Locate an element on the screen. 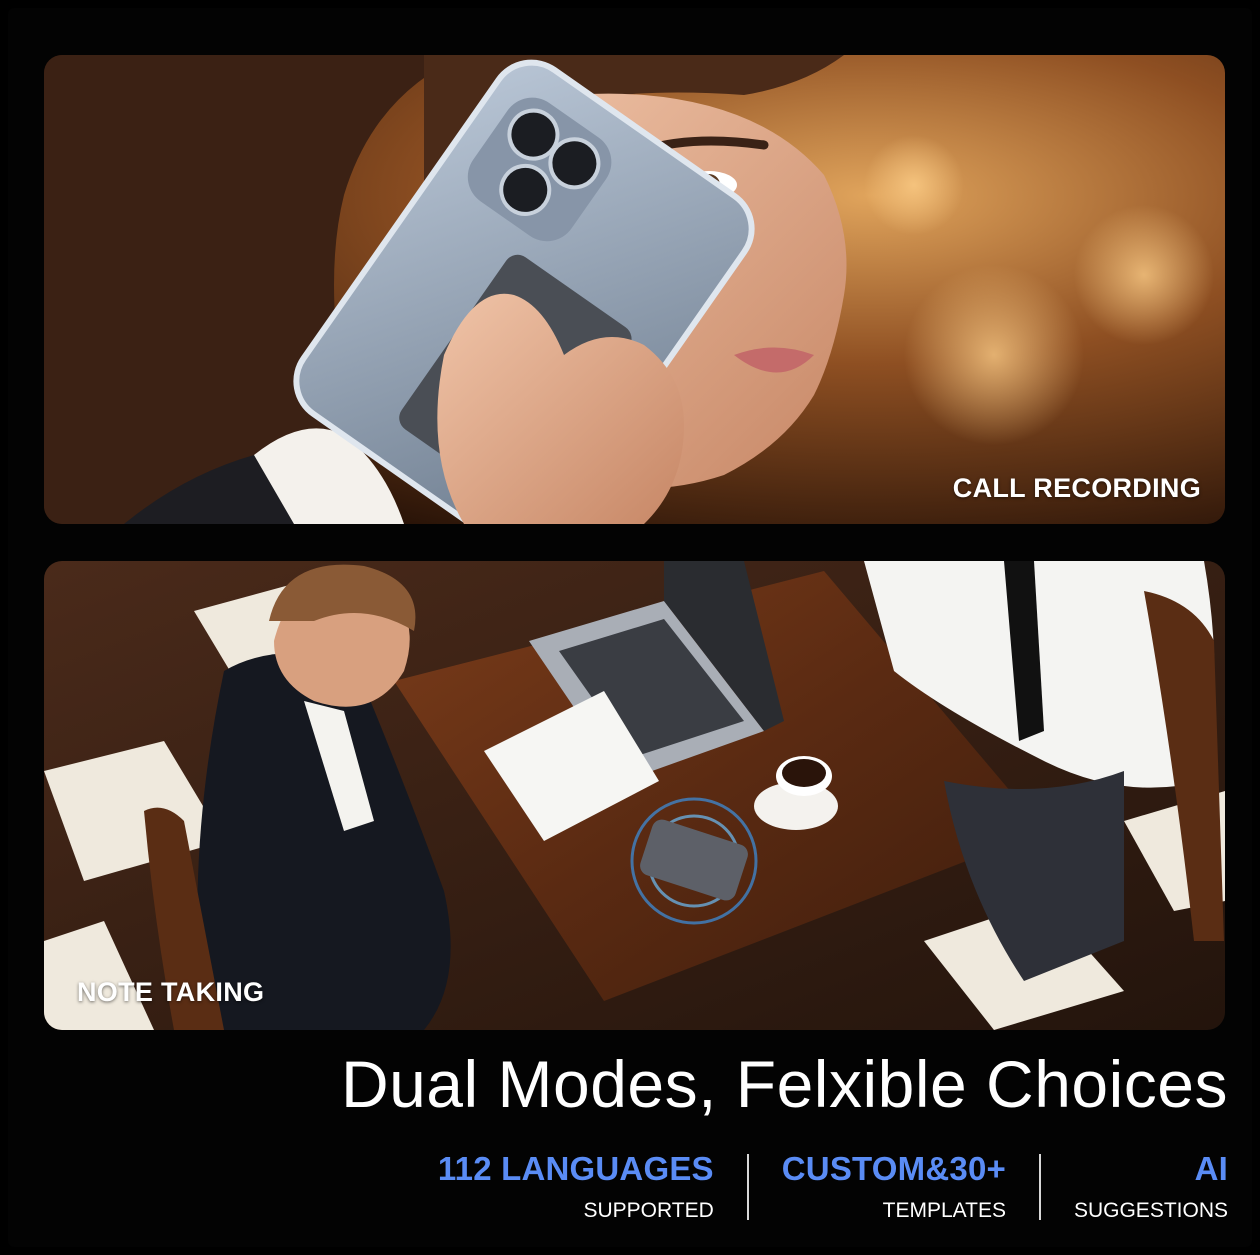 This screenshot has height=1255, width=1260. call-recording-label: CALL RECORDING is located at coordinates (1076, 488).